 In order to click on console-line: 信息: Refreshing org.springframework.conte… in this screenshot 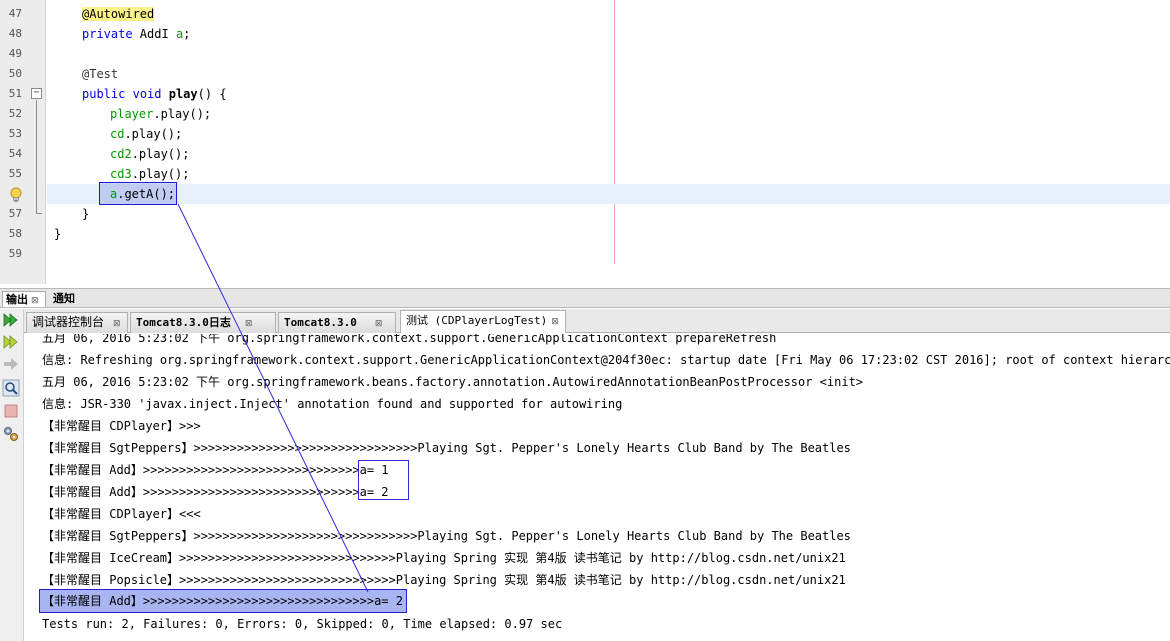, I will do `click(606, 360)`.